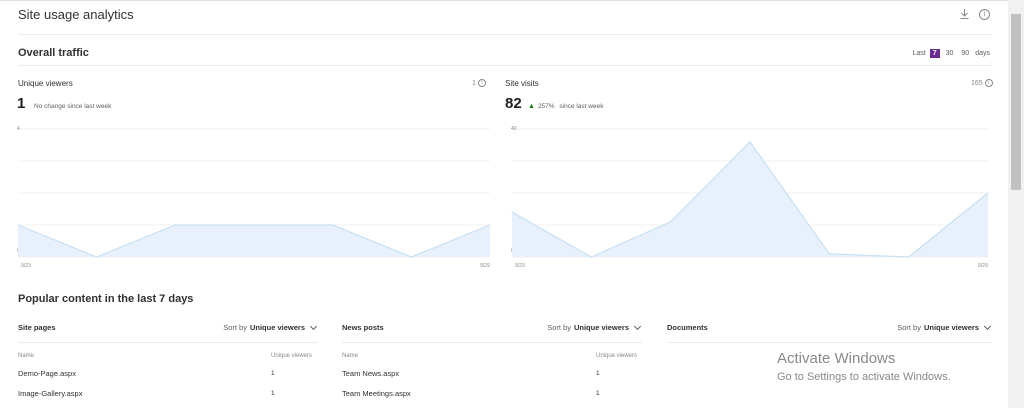  I want to click on list-item: Team News.aspx, so click(370, 373).